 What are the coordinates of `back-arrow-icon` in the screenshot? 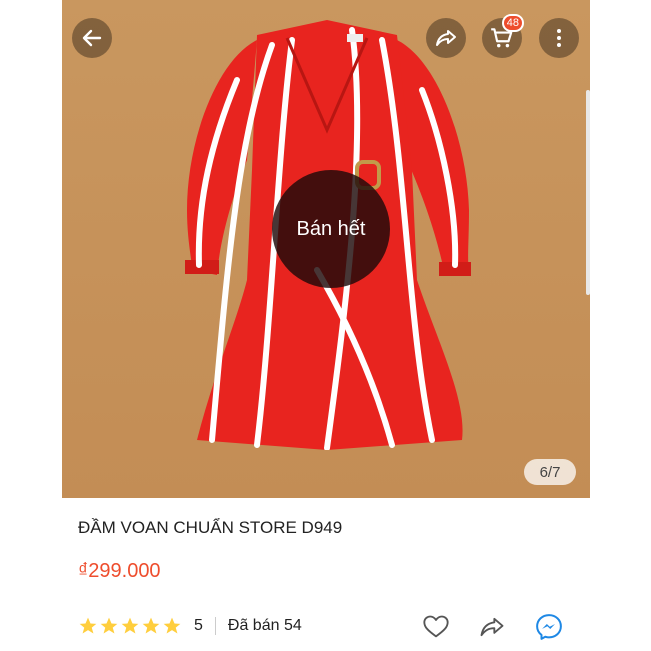 It's located at (92, 38).